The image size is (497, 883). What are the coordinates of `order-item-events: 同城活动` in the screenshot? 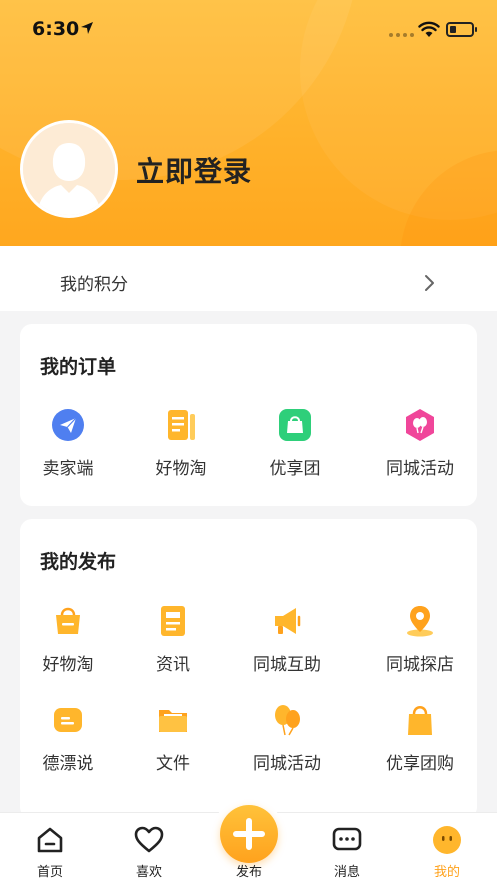 It's located at (420, 443).